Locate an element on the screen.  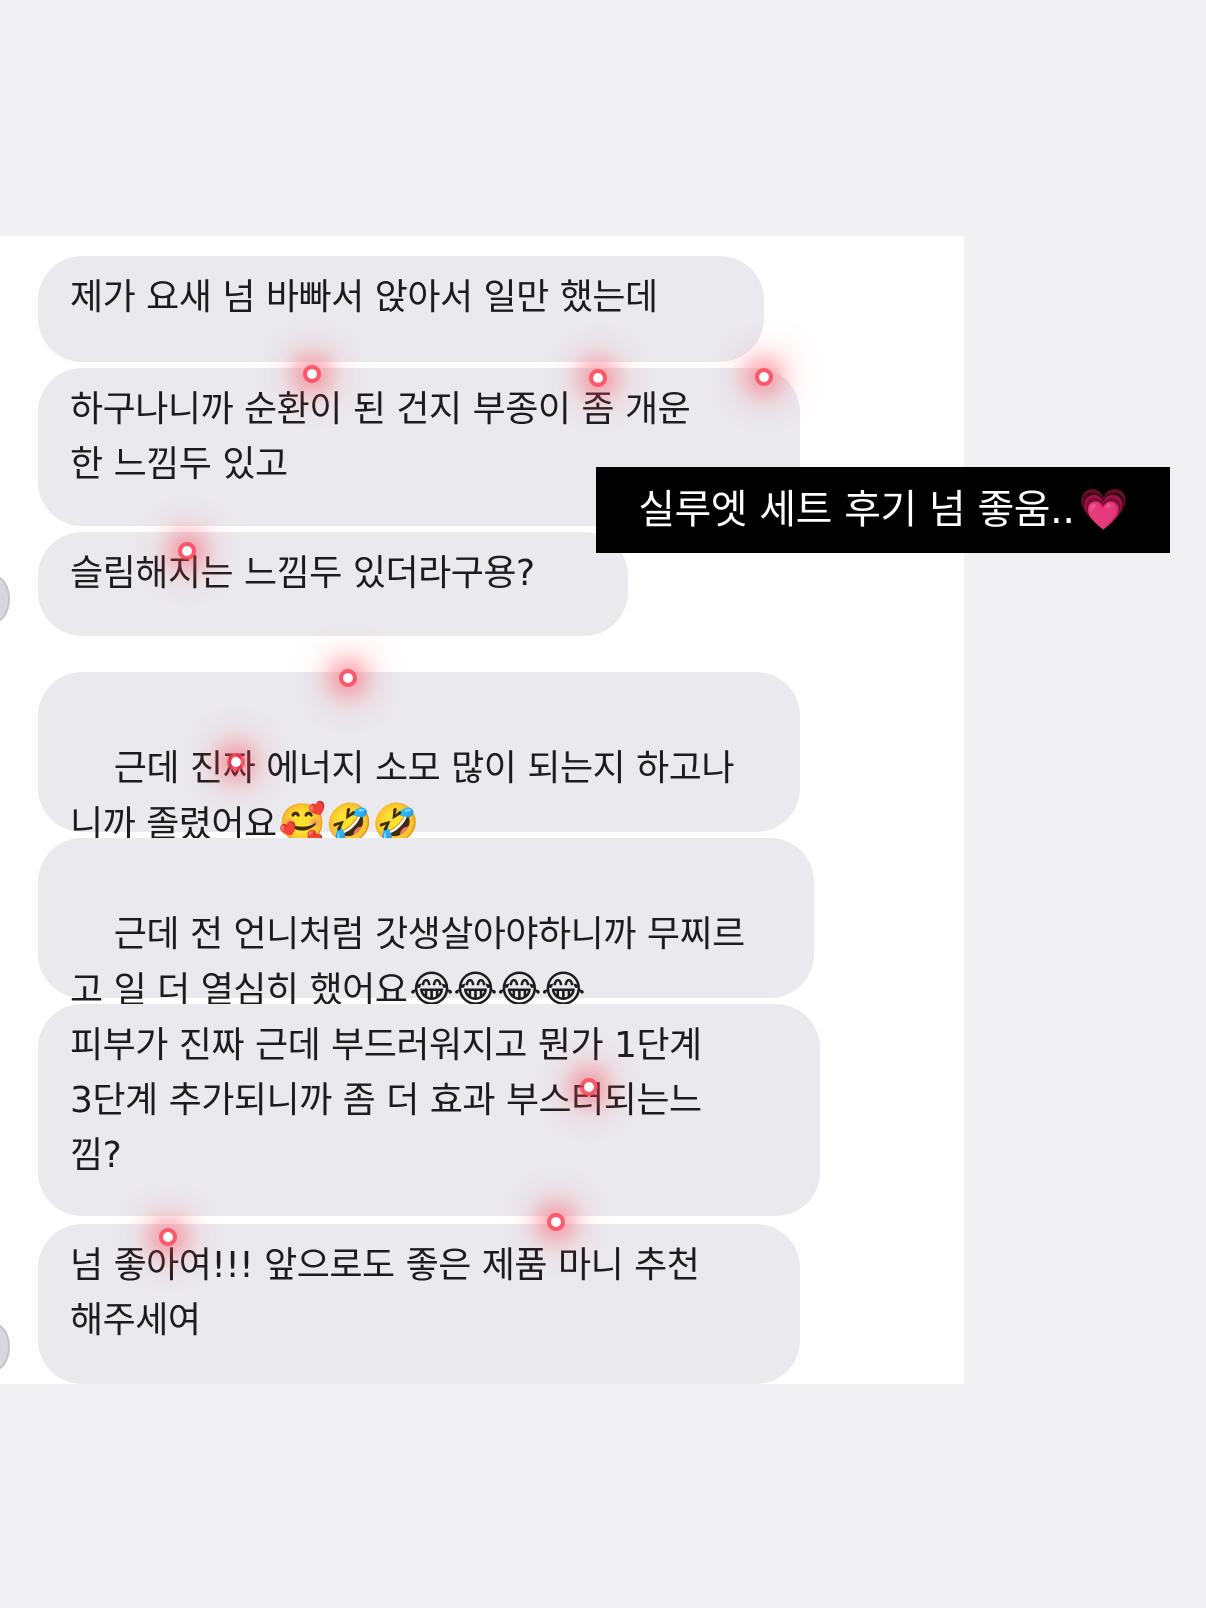
heart-icon: 💗 is located at coordinates (1103, 510).